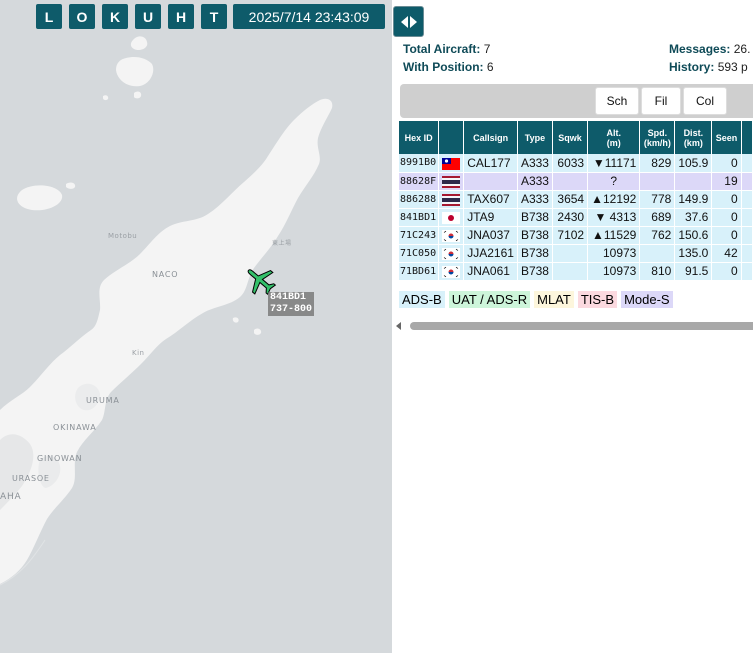  I want to click on cell-spd: 762, so click(657, 235).